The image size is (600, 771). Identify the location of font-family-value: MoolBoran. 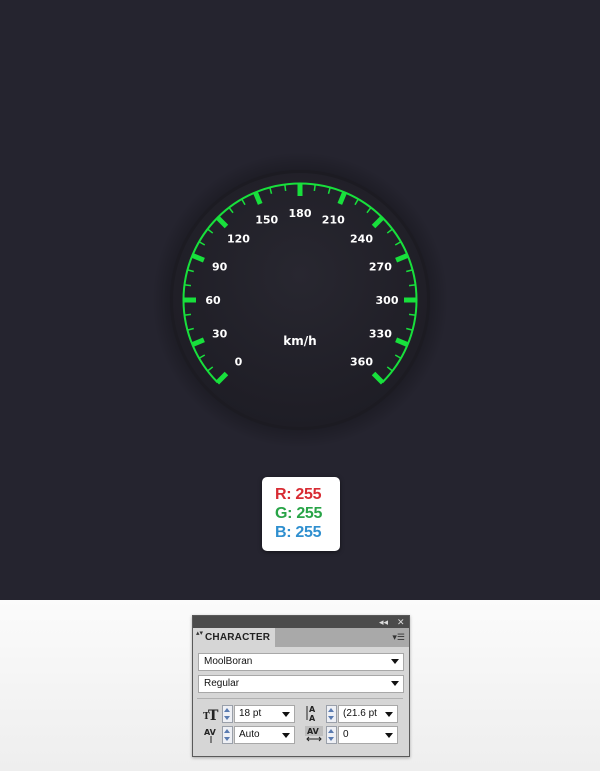
(228, 661).